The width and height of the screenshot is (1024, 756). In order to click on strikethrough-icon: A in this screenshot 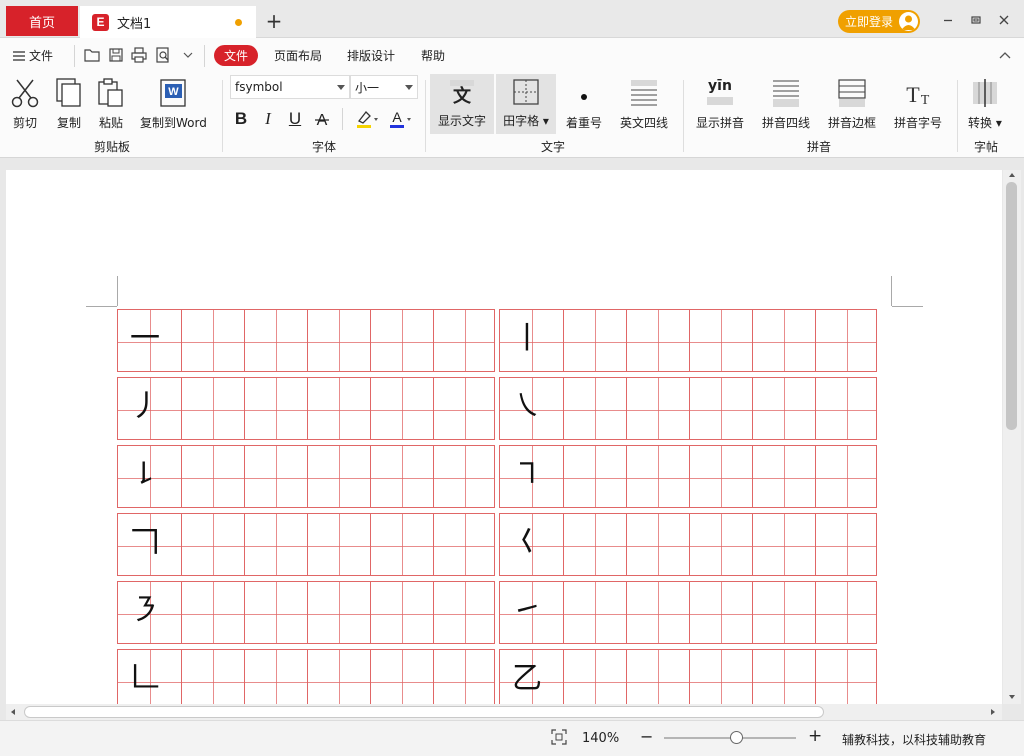, I will do `click(322, 119)`.